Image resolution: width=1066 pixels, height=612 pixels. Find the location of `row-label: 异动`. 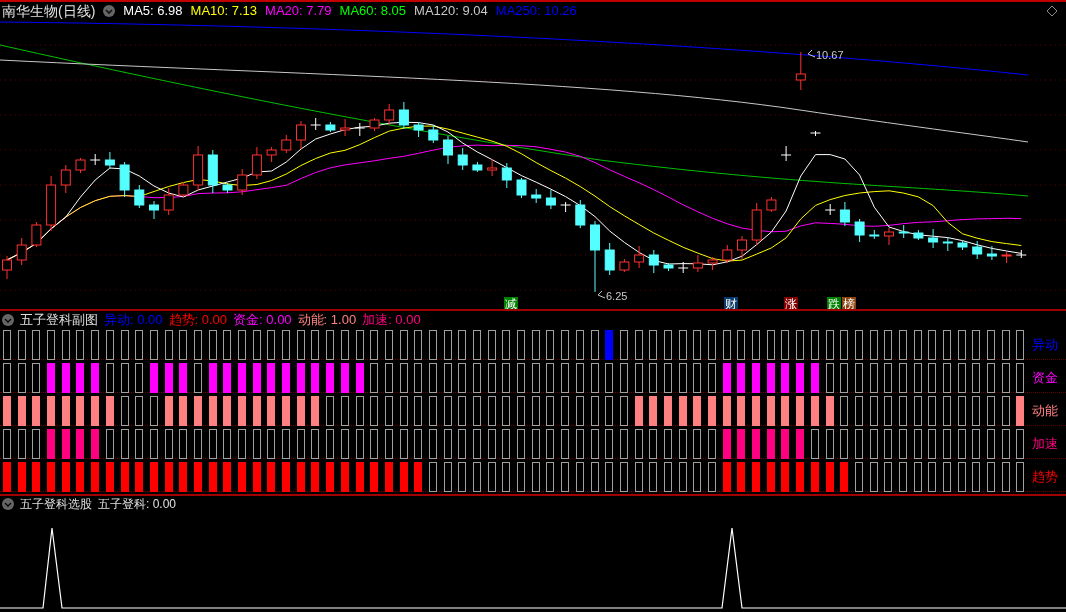

row-label: 异动 is located at coordinates (1044, 344).